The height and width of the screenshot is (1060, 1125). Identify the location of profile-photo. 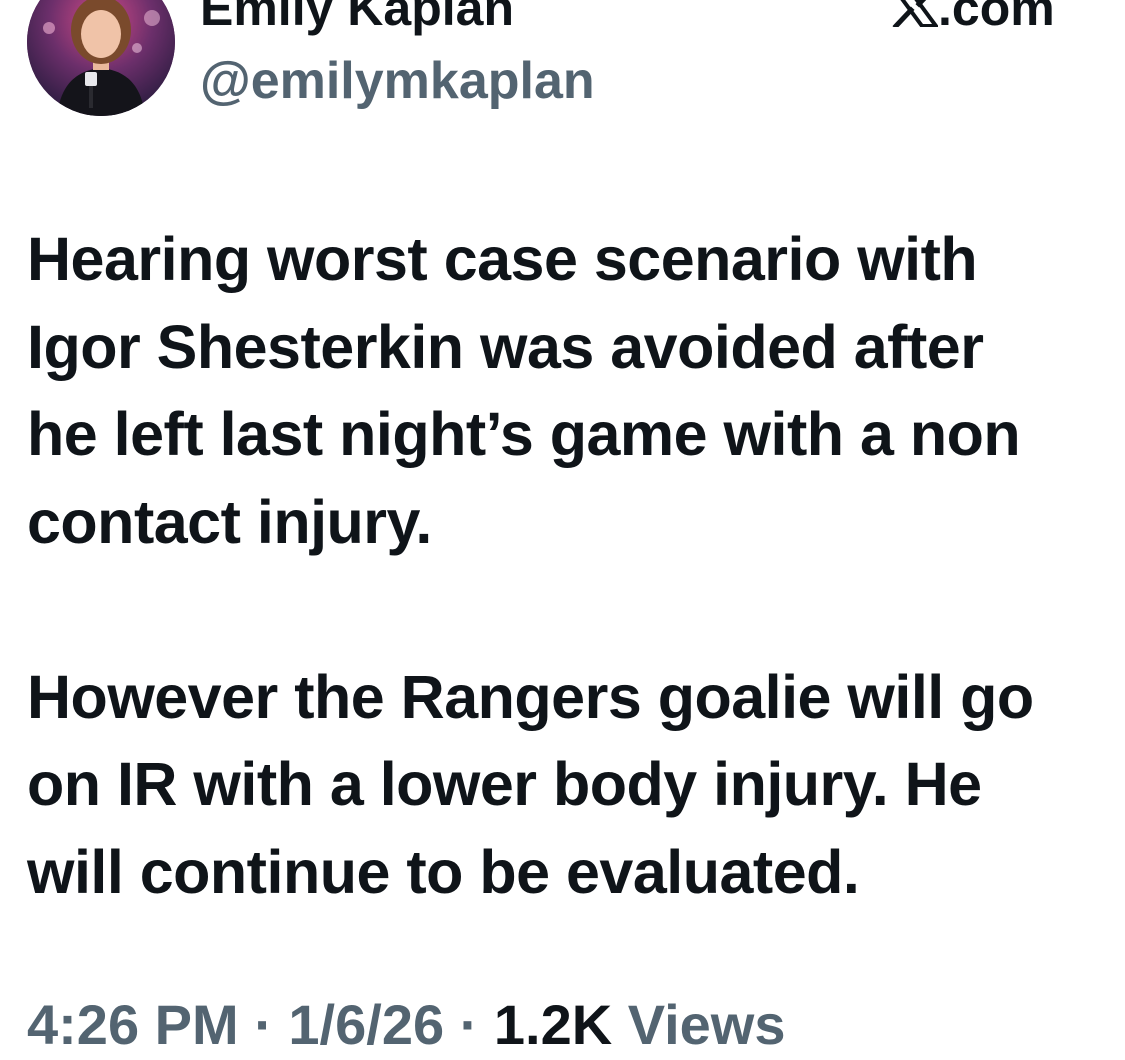
(101, 58).